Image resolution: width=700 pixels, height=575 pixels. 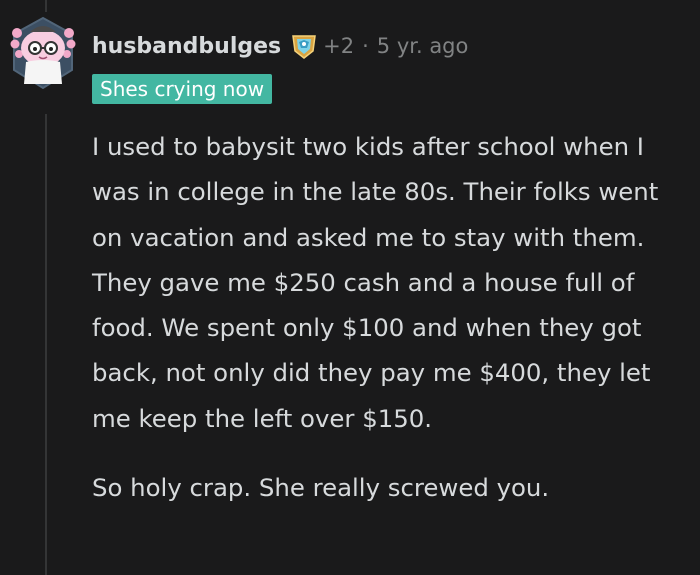 I want to click on award-count: +2, so click(x=338, y=46).